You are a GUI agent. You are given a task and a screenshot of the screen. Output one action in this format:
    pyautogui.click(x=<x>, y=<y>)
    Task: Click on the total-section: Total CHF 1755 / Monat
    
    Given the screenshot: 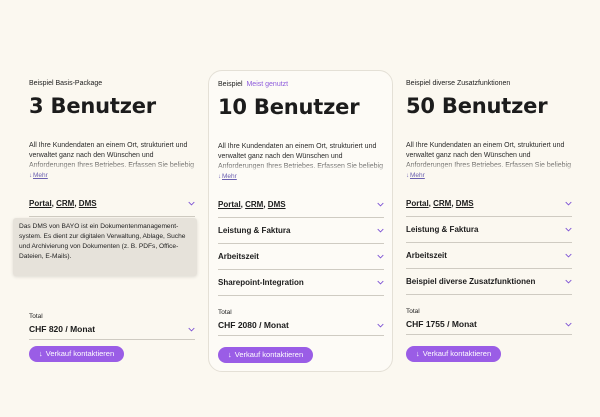 What is the action you would take?
    pyautogui.click(x=489, y=321)
    